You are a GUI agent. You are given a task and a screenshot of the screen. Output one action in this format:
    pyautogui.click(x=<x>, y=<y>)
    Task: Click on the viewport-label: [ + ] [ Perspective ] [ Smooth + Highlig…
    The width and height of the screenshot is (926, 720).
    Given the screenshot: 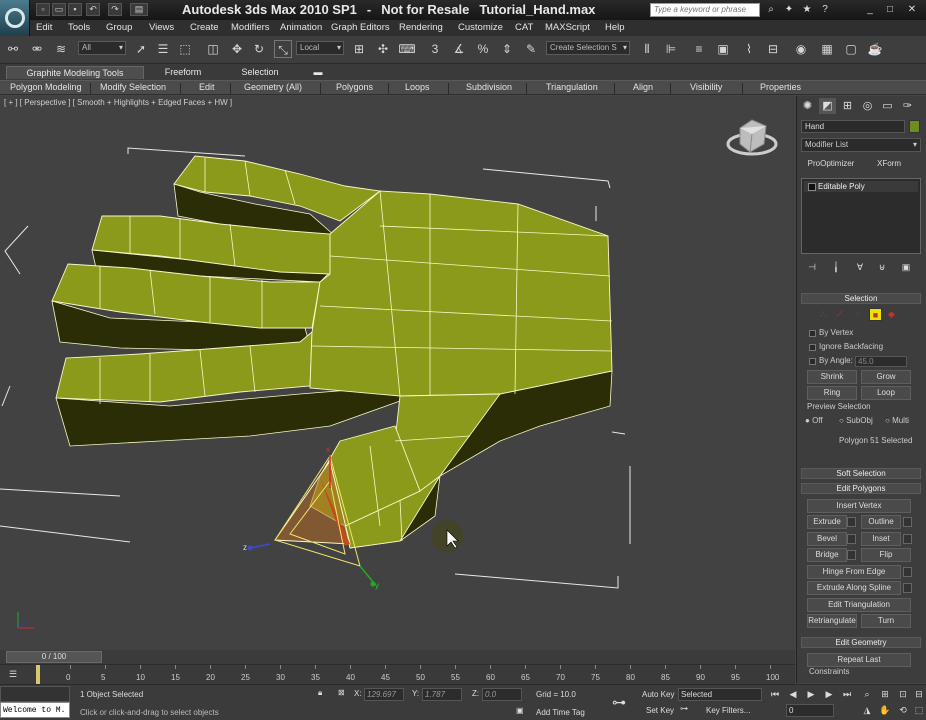 What is the action you would take?
    pyautogui.click(x=118, y=102)
    